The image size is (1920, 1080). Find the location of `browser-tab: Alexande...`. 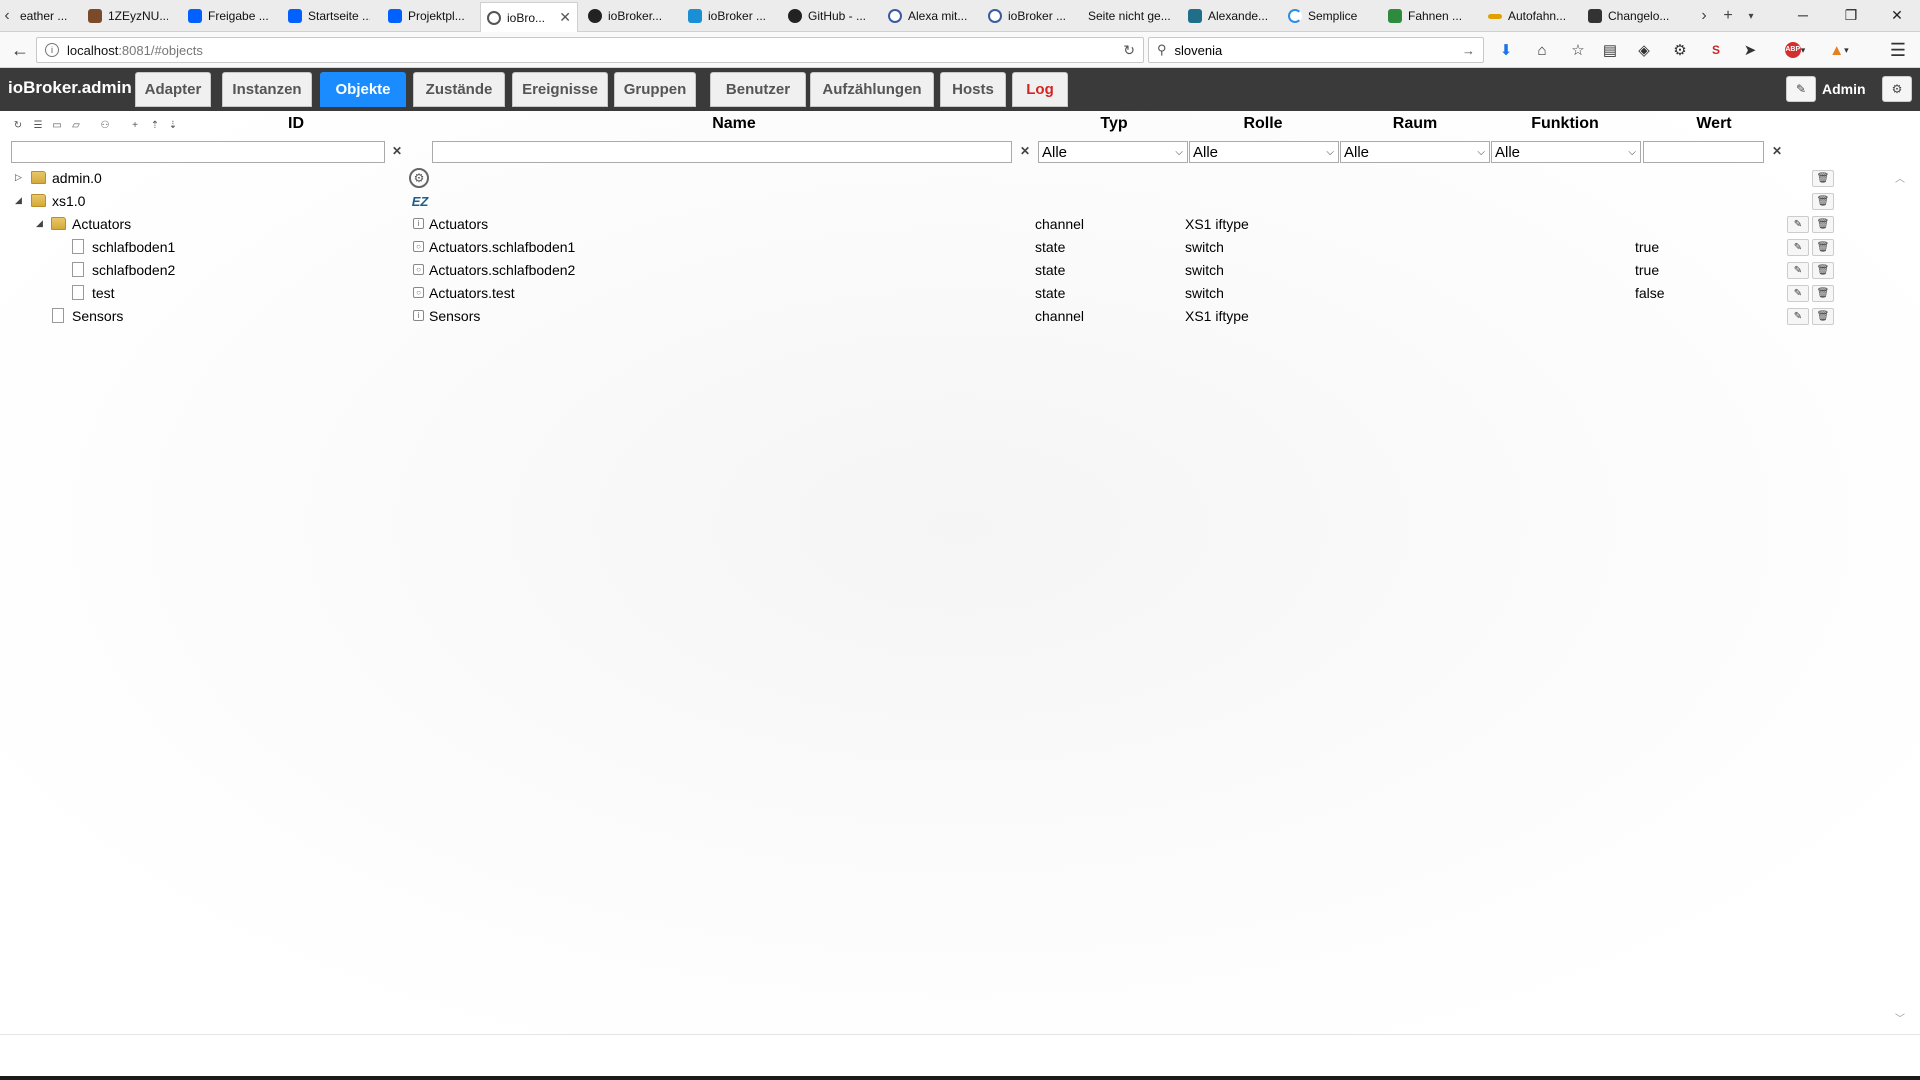

browser-tab: Alexande... is located at coordinates (1228, 16).